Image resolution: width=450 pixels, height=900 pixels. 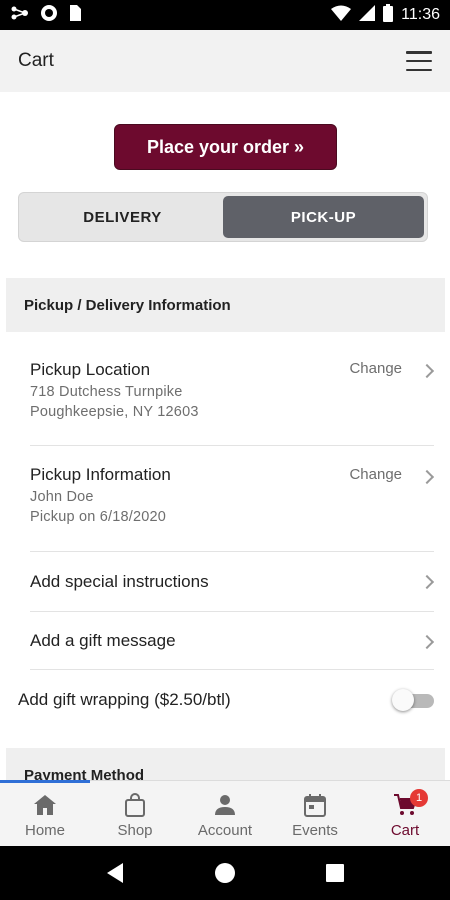 I want to click on nav-cart: 1 Cart, so click(x=405, y=813).